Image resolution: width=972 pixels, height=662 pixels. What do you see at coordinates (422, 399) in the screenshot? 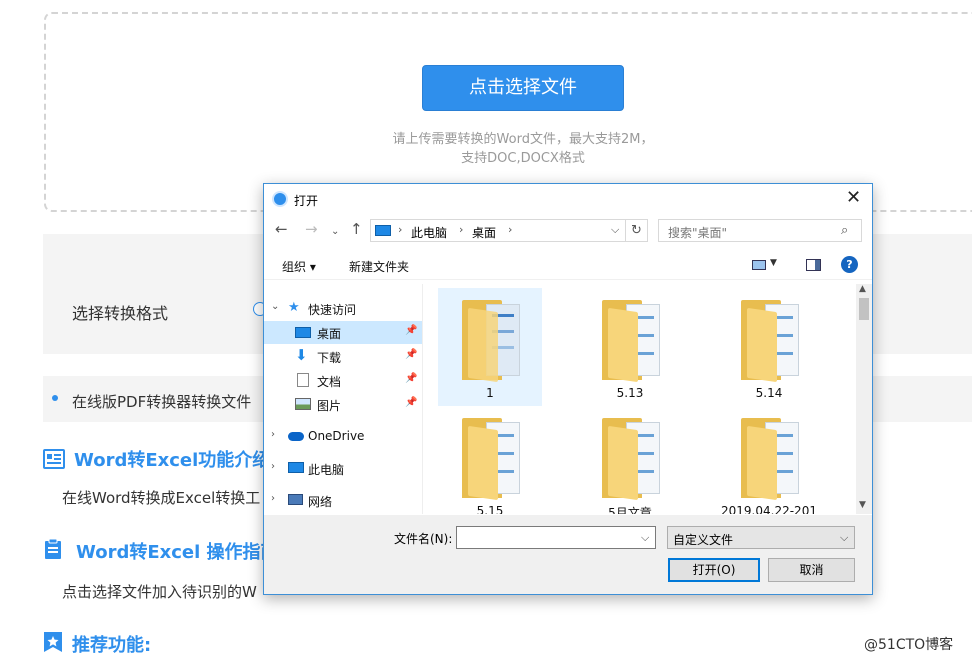
I see `pane-divider` at bounding box center [422, 399].